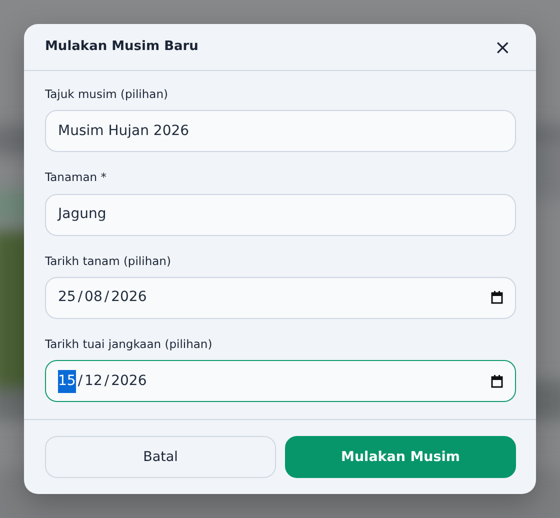  What do you see at coordinates (93, 381) in the screenshot?
I see `date-segment: 12` at bounding box center [93, 381].